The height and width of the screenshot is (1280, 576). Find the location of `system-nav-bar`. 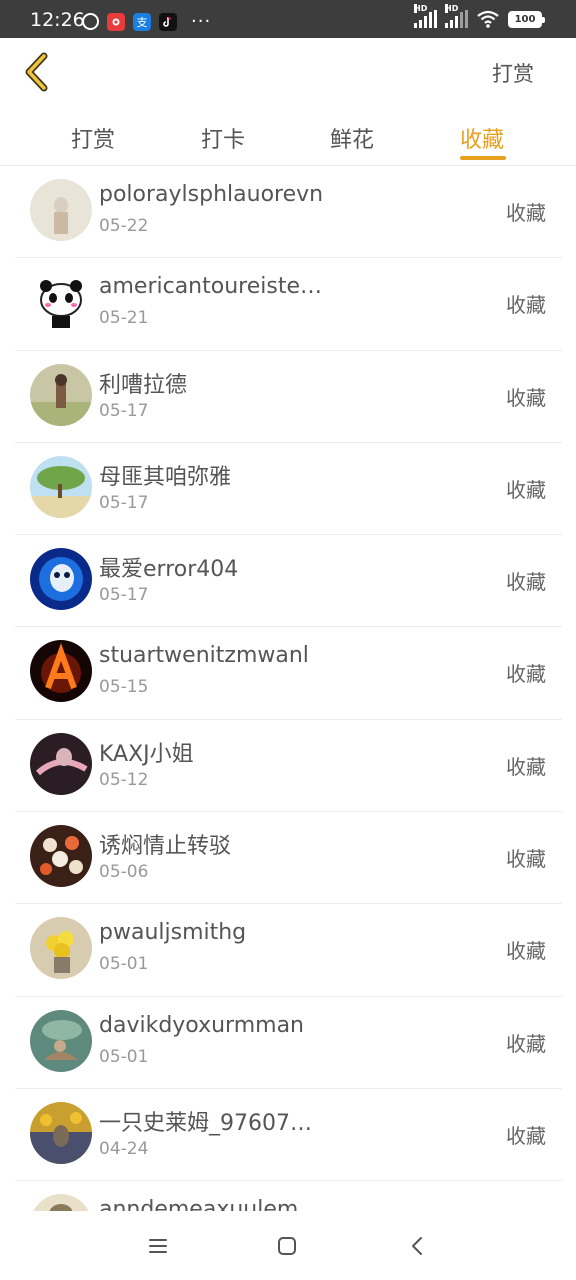

system-nav-bar is located at coordinates (288, 1246).